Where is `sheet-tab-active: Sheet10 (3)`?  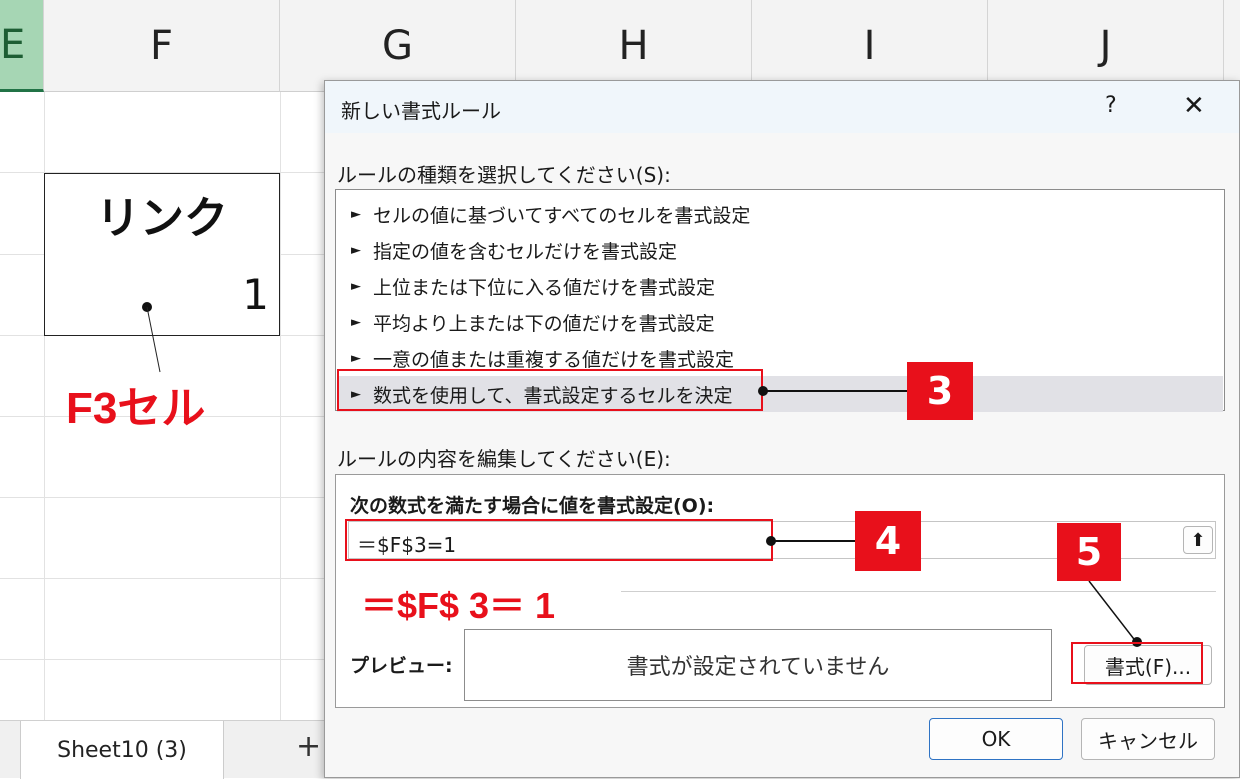
sheet-tab-active: Sheet10 (3) is located at coordinates (122, 750).